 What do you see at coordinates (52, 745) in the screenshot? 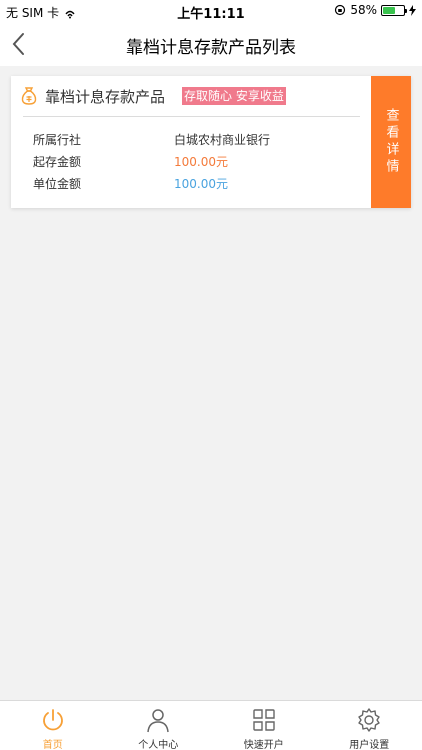
I see `tab-label: 首页` at bounding box center [52, 745].